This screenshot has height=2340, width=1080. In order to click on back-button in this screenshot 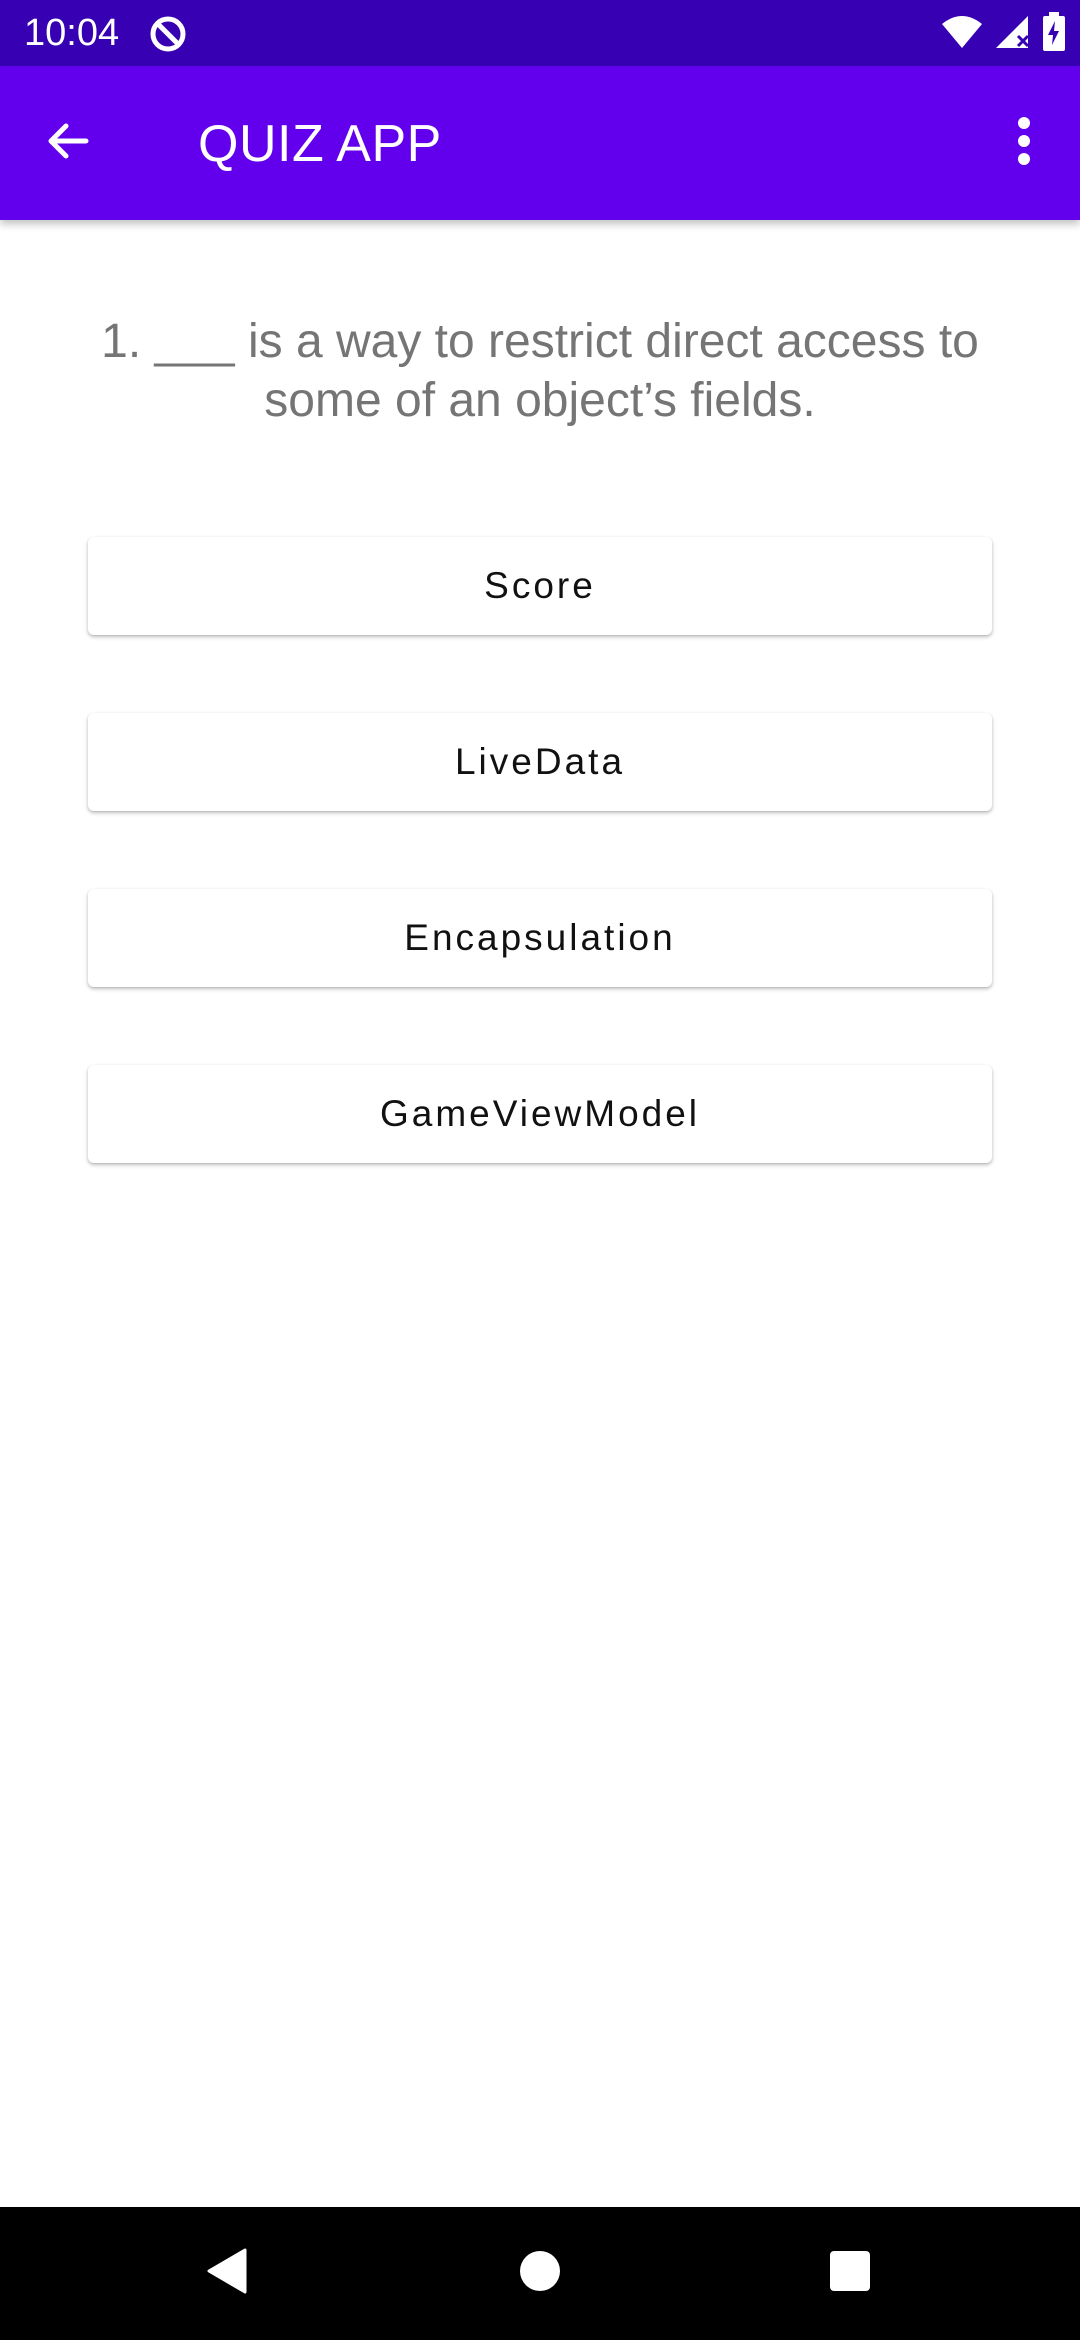, I will do `click(68, 143)`.